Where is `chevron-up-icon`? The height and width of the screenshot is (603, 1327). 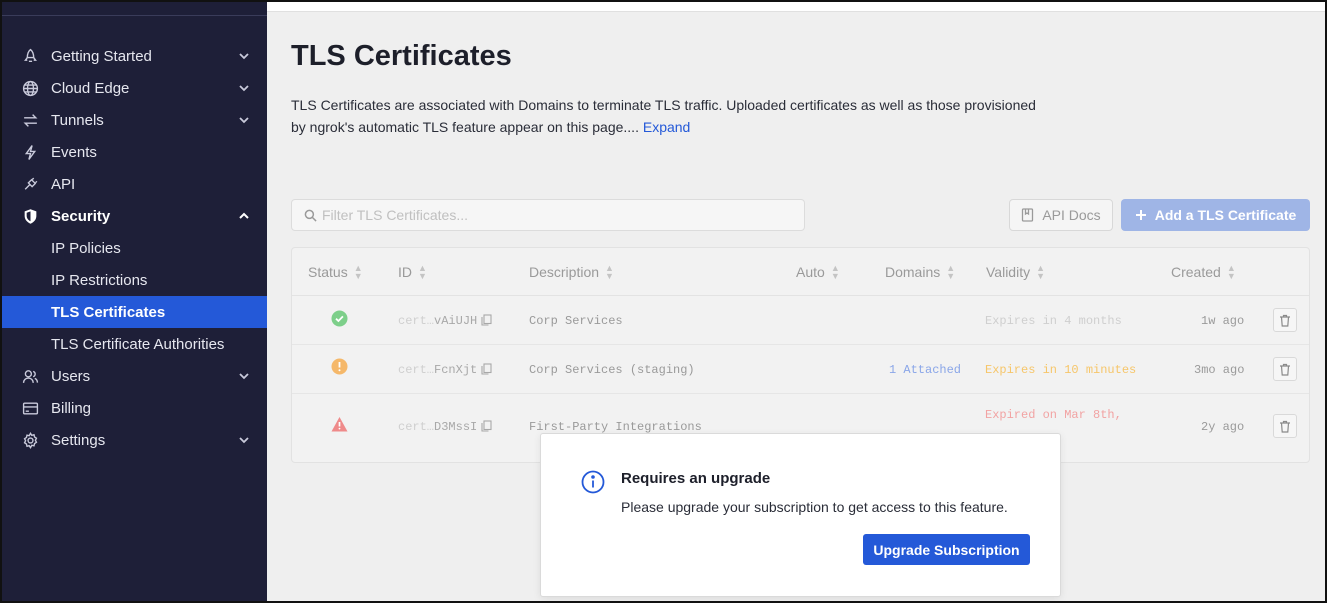 chevron-up-icon is located at coordinates (244, 215).